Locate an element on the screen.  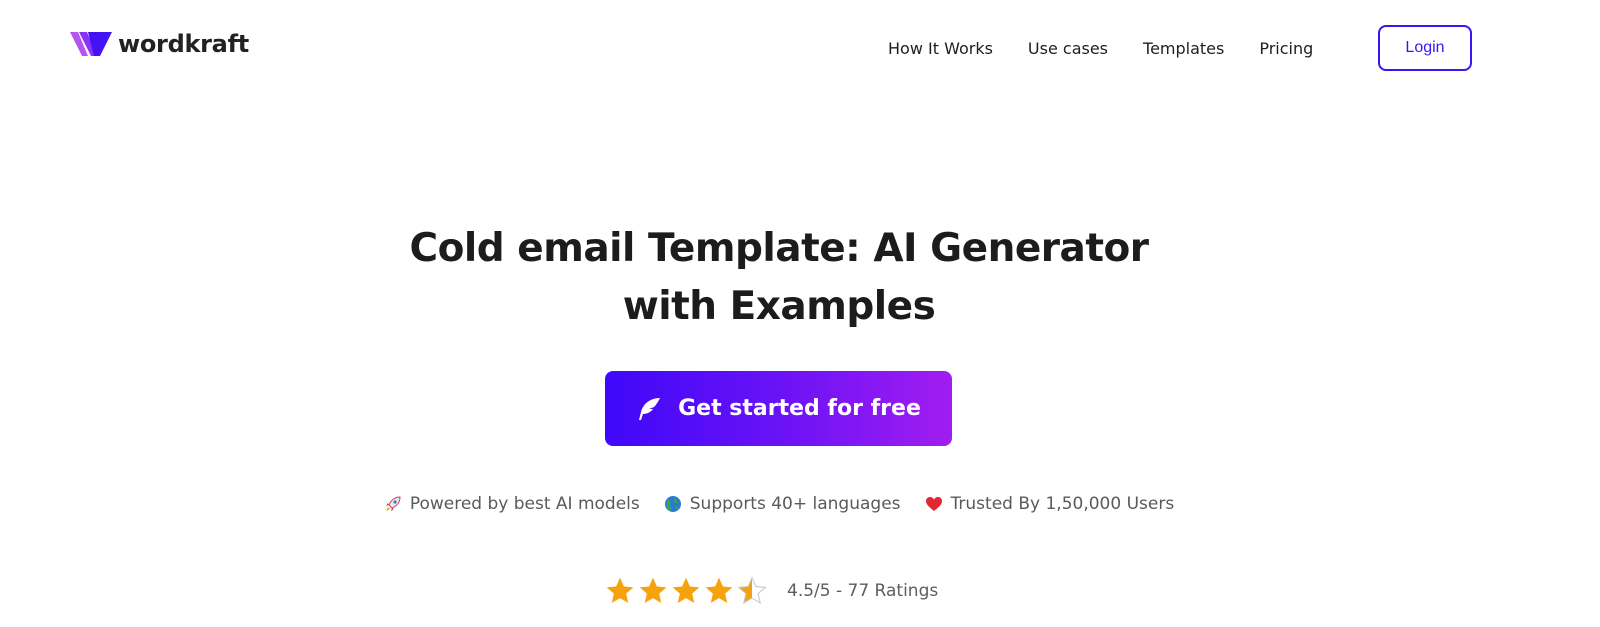
feature-item: Supports 40+ languages is located at coordinates (782, 504).